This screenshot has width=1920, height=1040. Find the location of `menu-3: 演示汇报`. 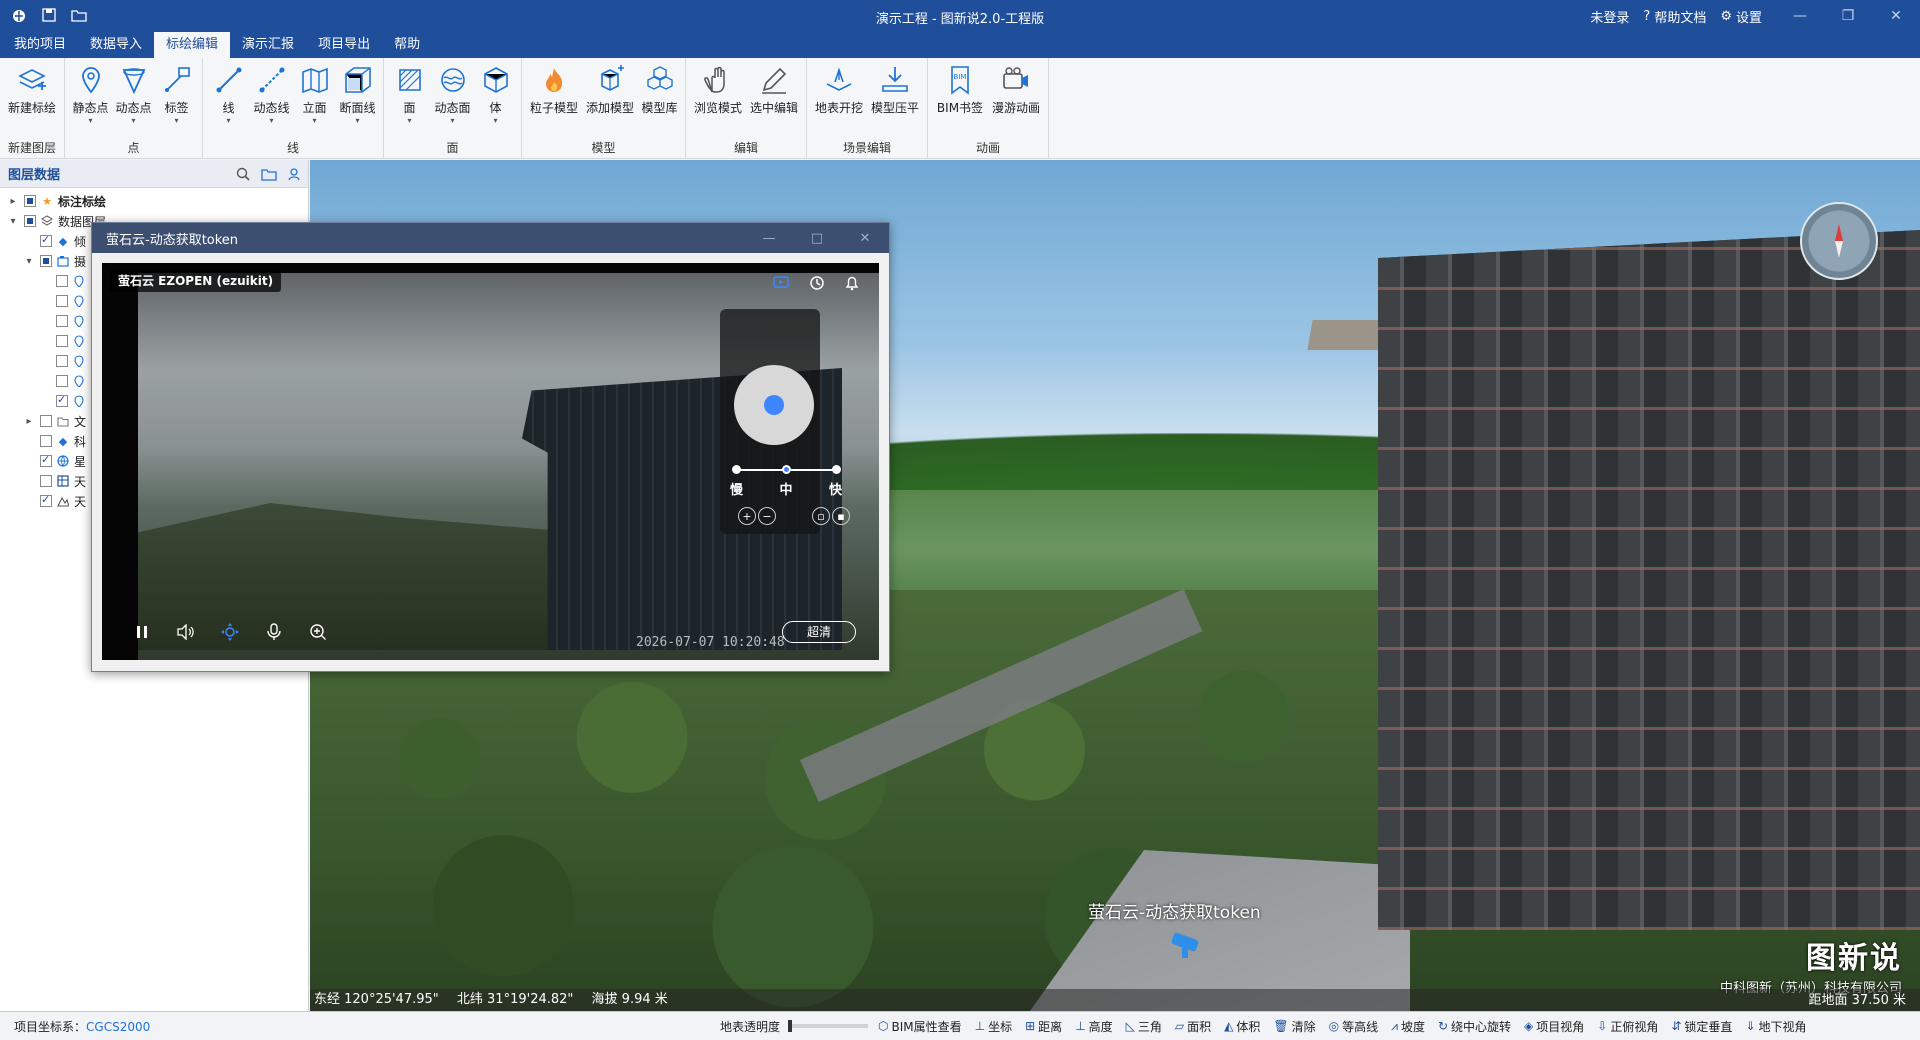

menu-3: 演示汇报 is located at coordinates (268, 45).